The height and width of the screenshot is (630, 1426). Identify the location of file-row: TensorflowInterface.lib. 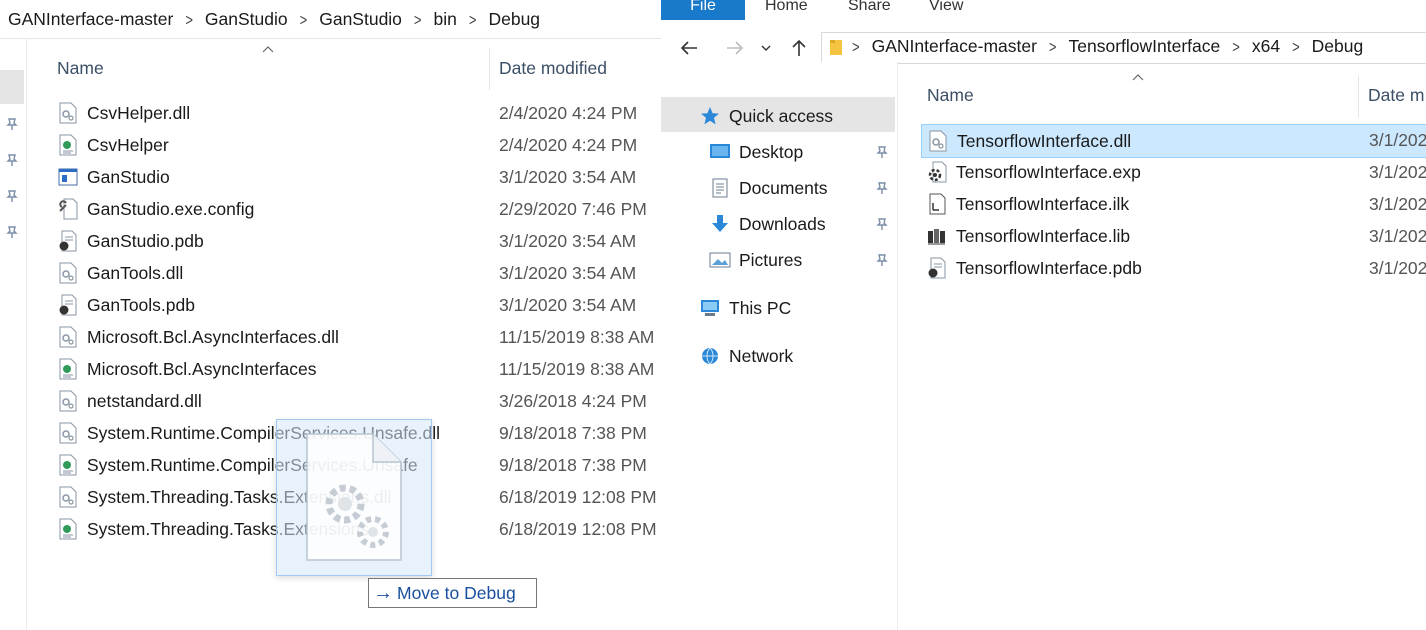
(1173, 236).